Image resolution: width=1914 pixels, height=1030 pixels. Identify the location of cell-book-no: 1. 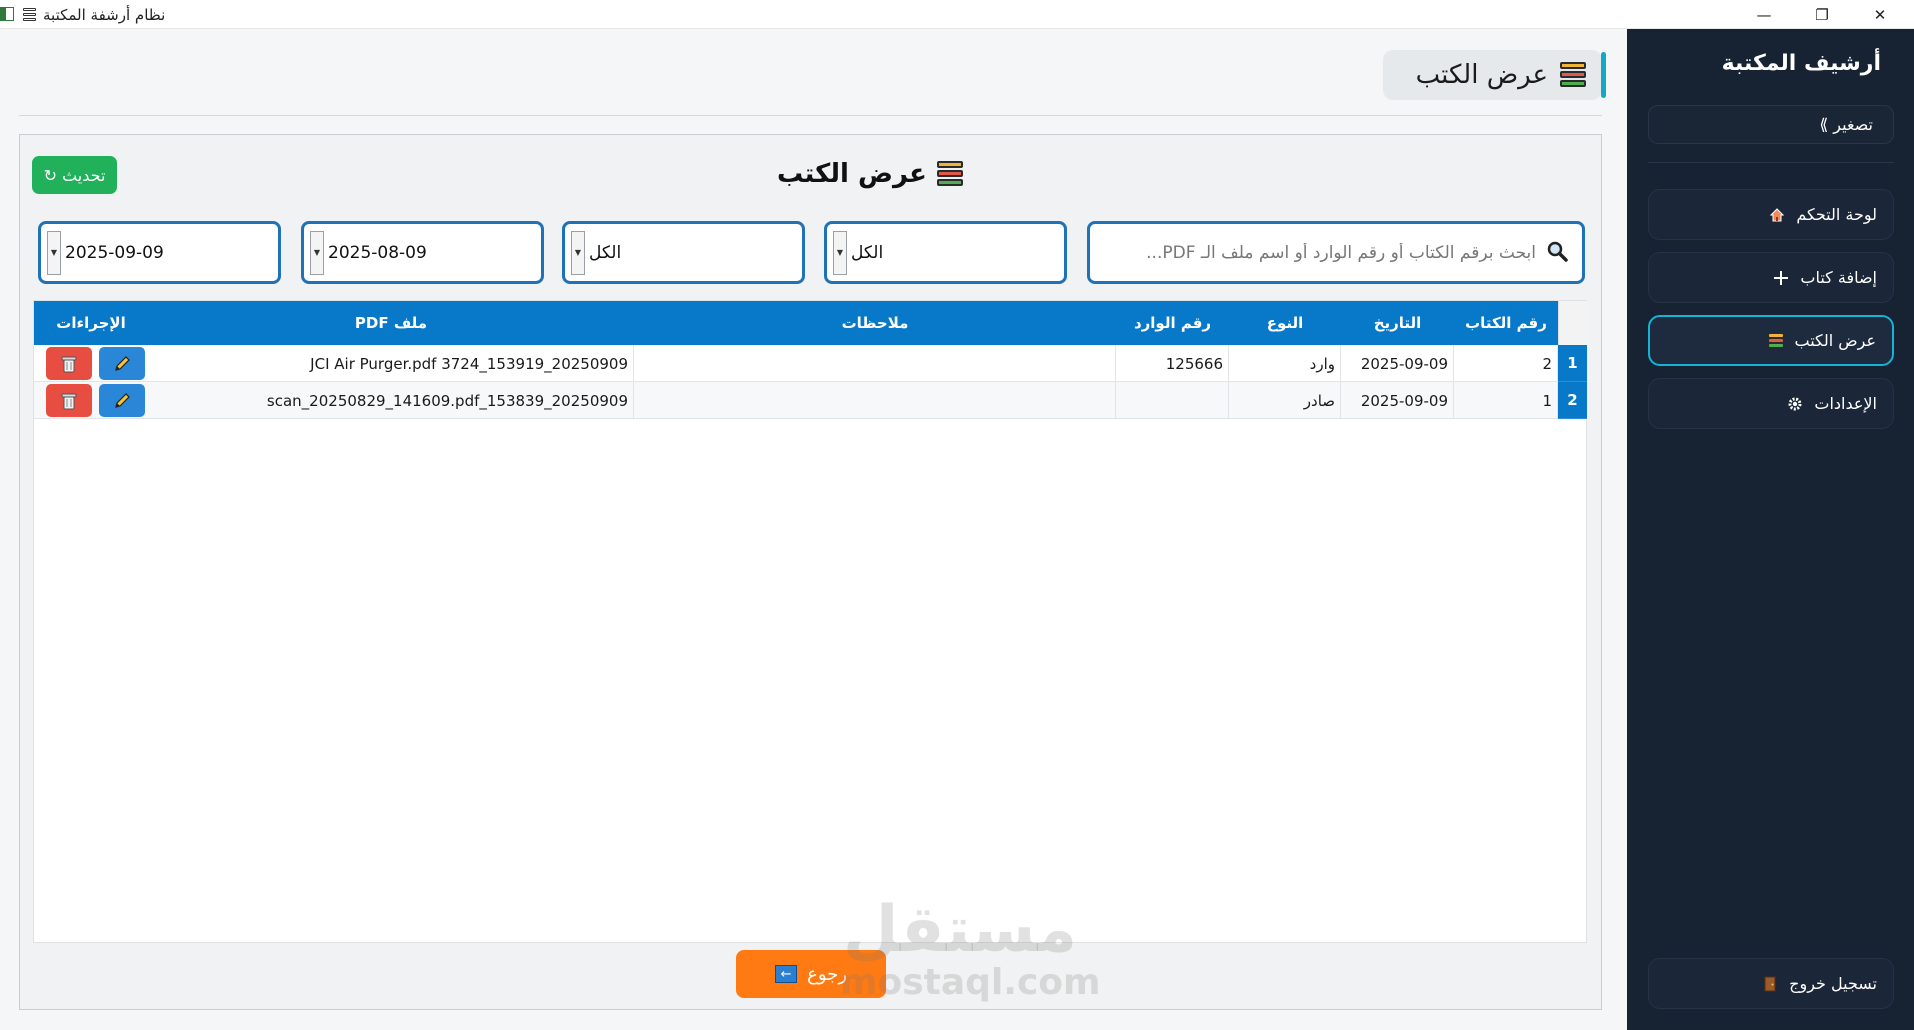
(1506, 400).